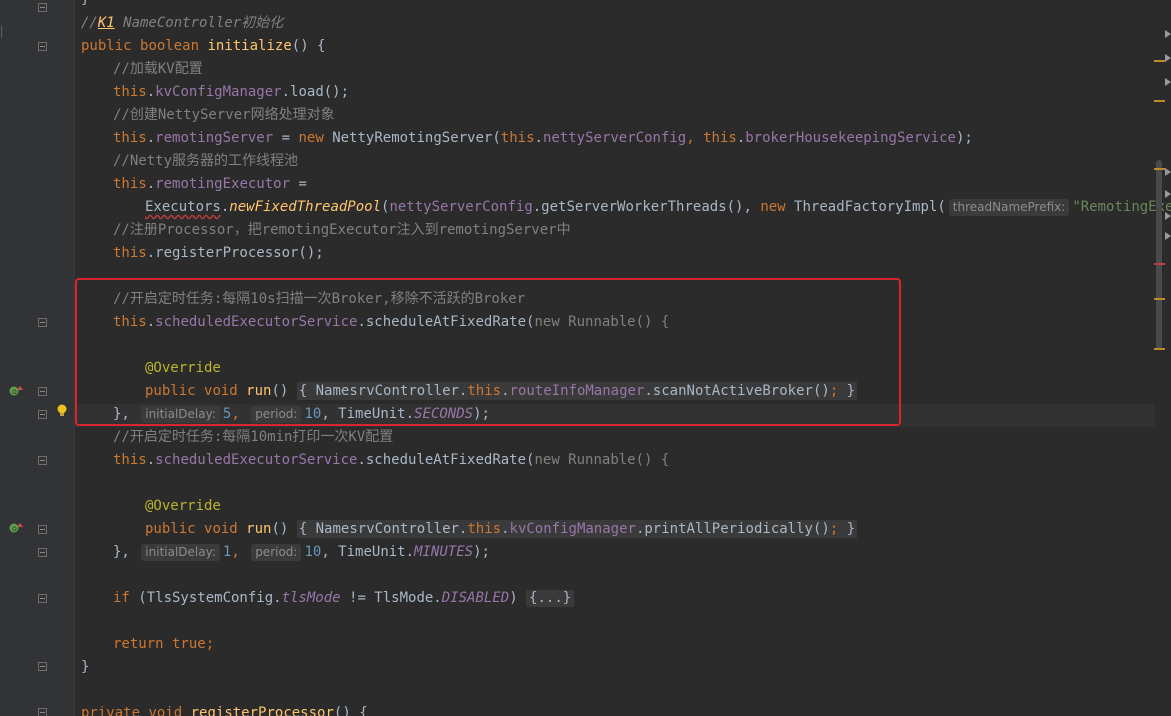 Image resolution: width=1171 pixels, height=716 pixels. What do you see at coordinates (276, 552) in the screenshot?
I see `parameter-hint: period:` at bounding box center [276, 552].